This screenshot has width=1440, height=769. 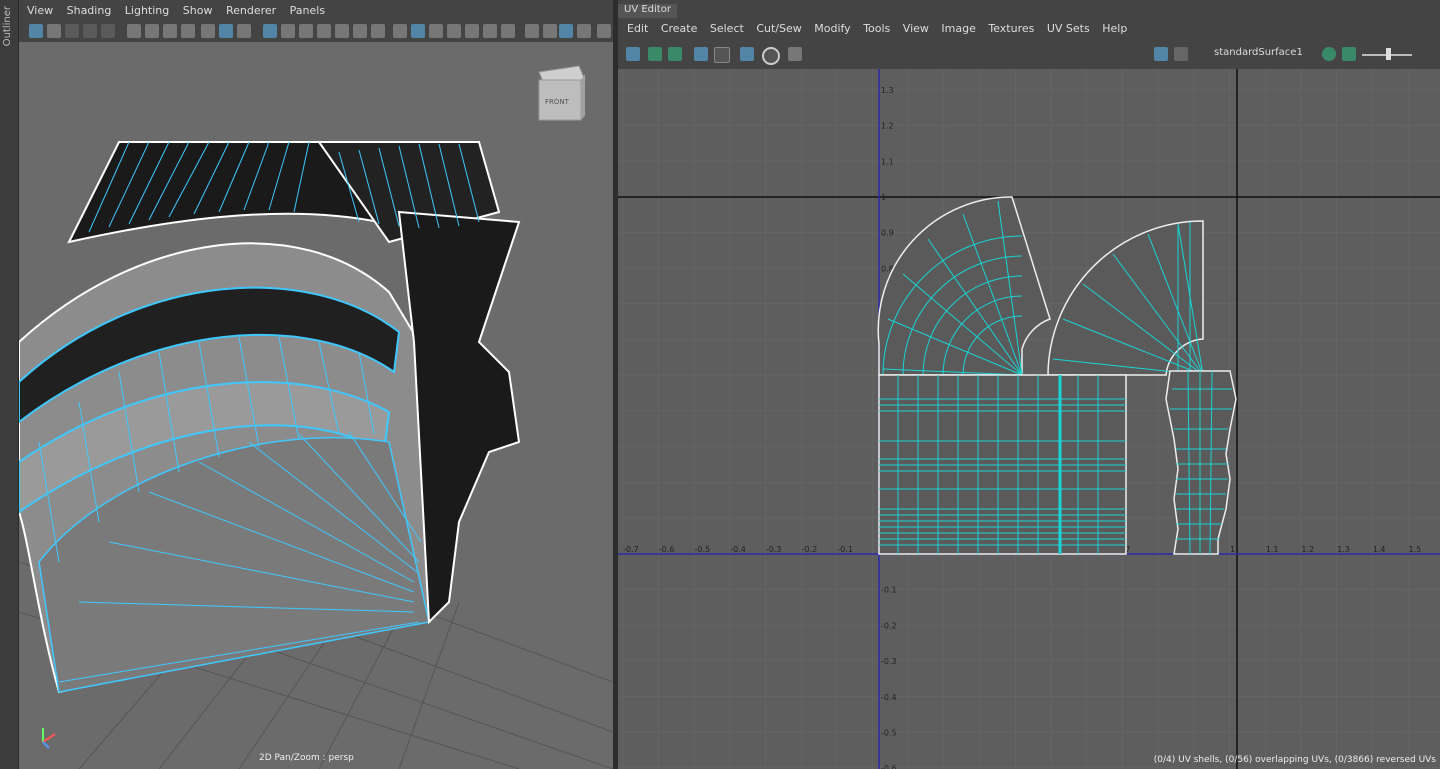 What do you see at coordinates (532, 31) in the screenshot?
I see `motion-blur-icon` at bounding box center [532, 31].